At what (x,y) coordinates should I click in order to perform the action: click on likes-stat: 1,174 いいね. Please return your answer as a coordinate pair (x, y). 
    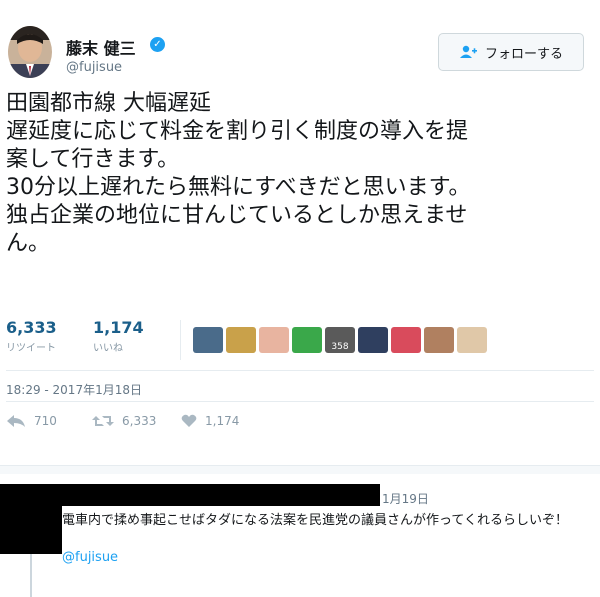
    Looking at the image, I should click on (118, 336).